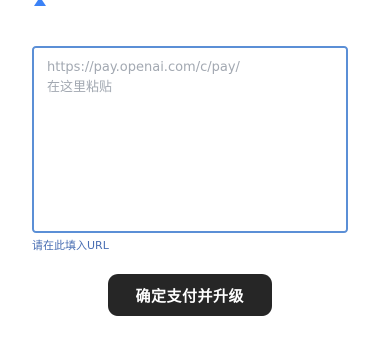 The height and width of the screenshot is (350, 384). What do you see at coordinates (40, 3) in the screenshot?
I see `a-logo-icon` at bounding box center [40, 3].